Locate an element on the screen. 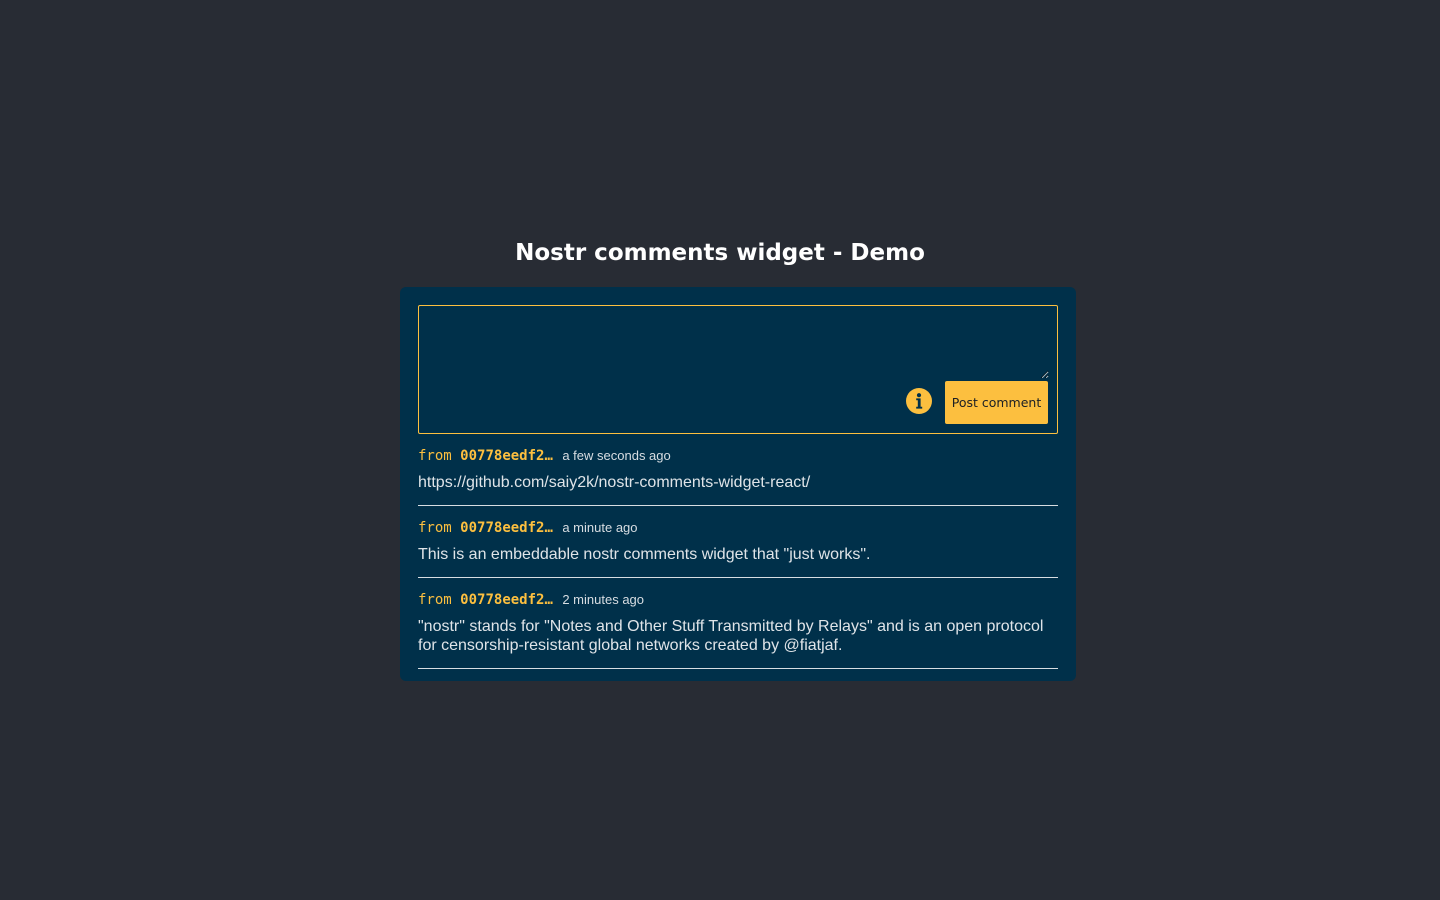 The image size is (1440, 900). comment-meta: from 00778eedf2… 2 minutes ago is located at coordinates (738, 599).